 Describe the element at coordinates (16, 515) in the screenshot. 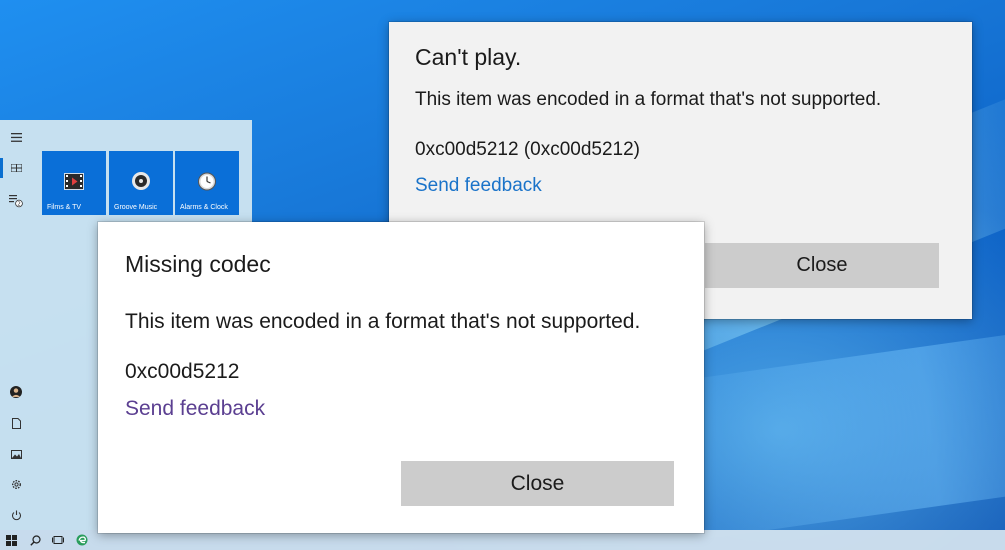

I see `power-icon` at that location.